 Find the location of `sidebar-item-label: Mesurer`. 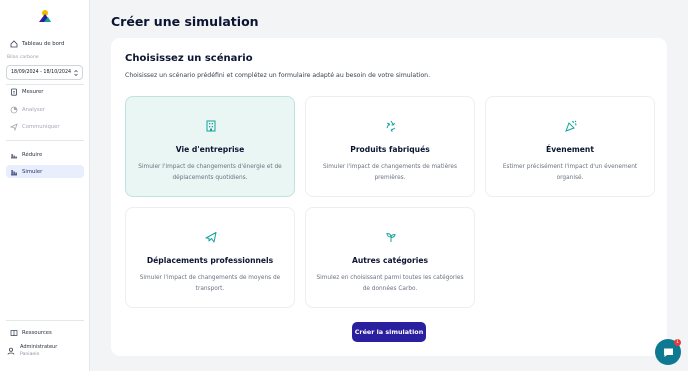

sidebar-item-label: Mesurer is located at coordinates (33, 91).